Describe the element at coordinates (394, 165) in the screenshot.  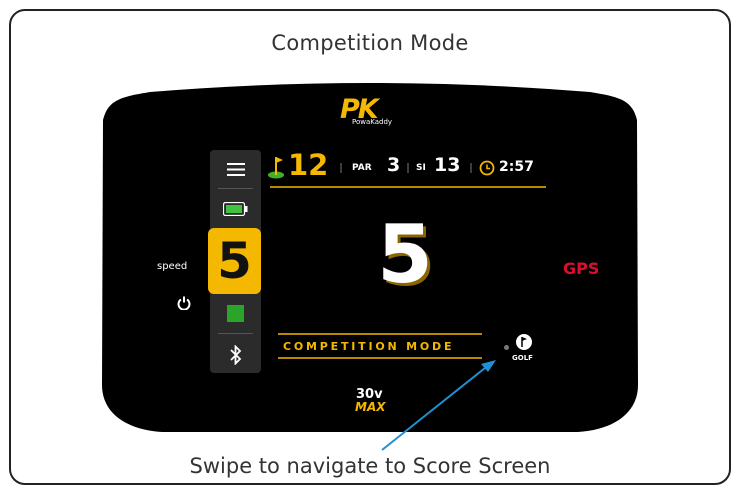
I see `par-value: 3` at that location.